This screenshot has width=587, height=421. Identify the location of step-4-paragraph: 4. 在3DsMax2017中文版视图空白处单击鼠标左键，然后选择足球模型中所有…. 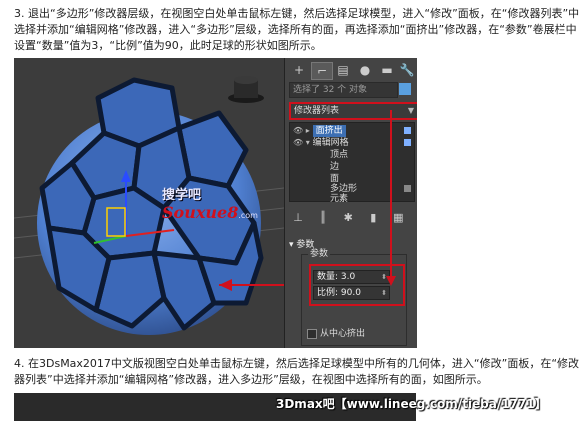
(297, 371).